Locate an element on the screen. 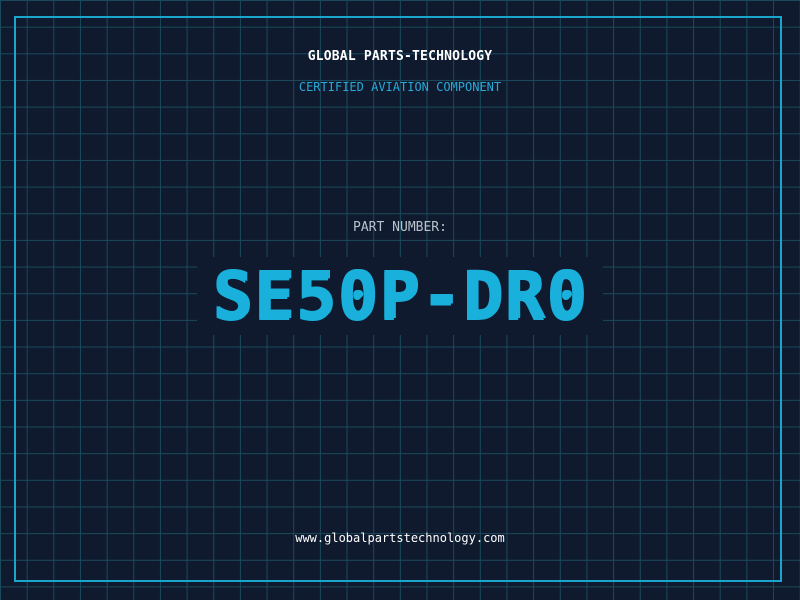 This screenshot has width=800, height=600. part-number-value: SE50P-DR0 is located at coordinates (400, 295).